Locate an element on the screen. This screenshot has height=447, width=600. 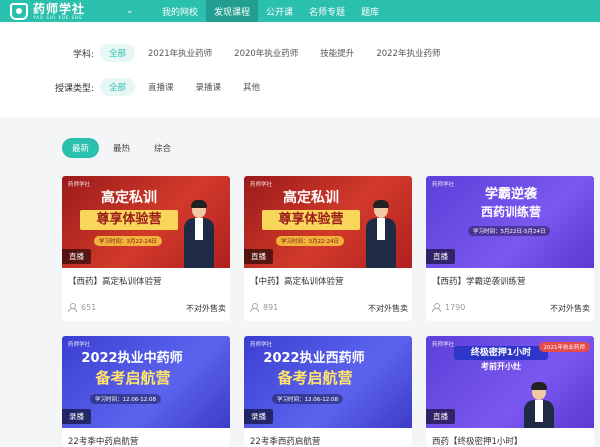
course-thumbnail: 药师学社 终极密押1小时 考前开小灶 2021年执业药师直播 is located at coordinates (510, 382).